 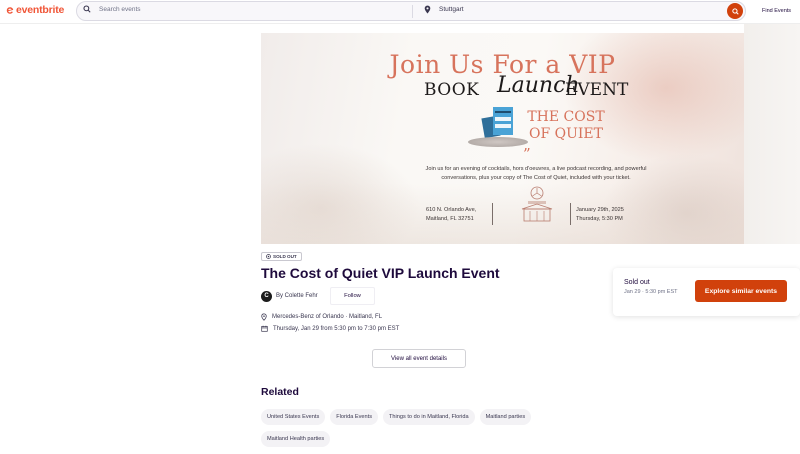 I want to click on event-location: Mercedes-Benz of Orlando · Maitland, FL, so click(x=321, y=317).